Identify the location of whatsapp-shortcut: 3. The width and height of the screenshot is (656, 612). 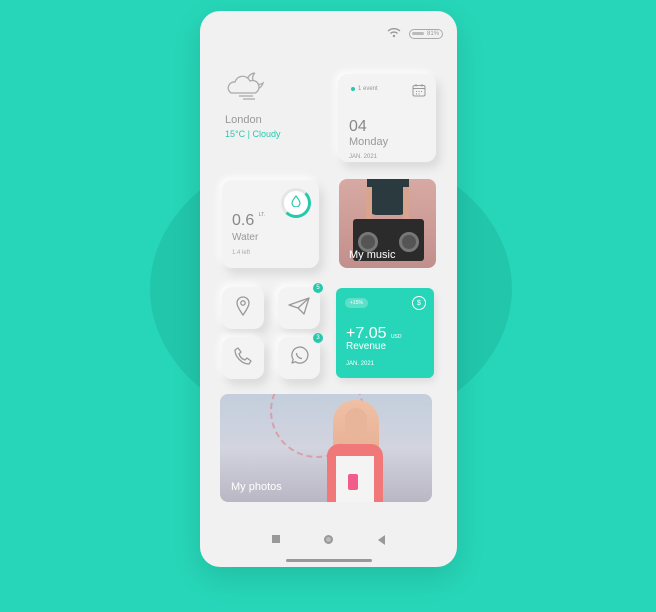
(300, 356).